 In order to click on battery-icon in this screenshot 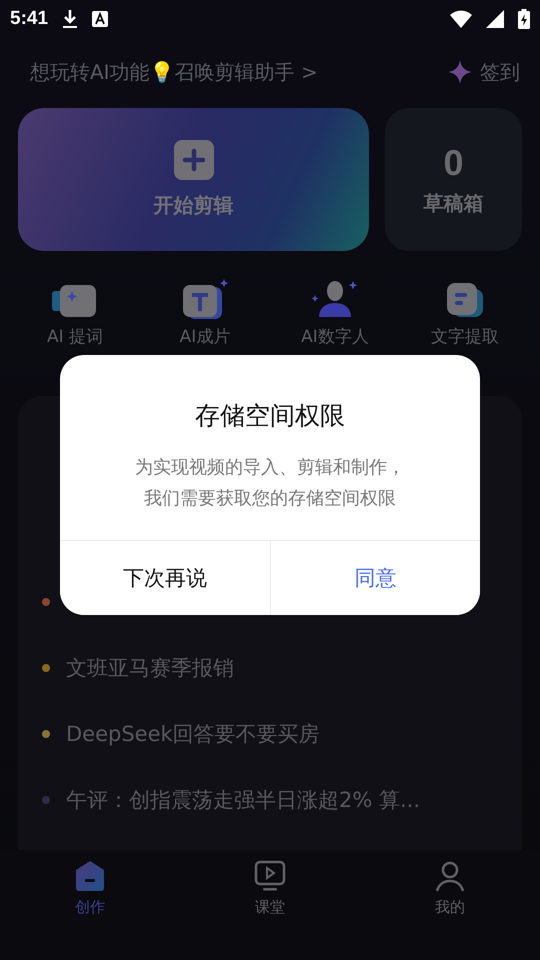, I will do `click(524, 19)`.